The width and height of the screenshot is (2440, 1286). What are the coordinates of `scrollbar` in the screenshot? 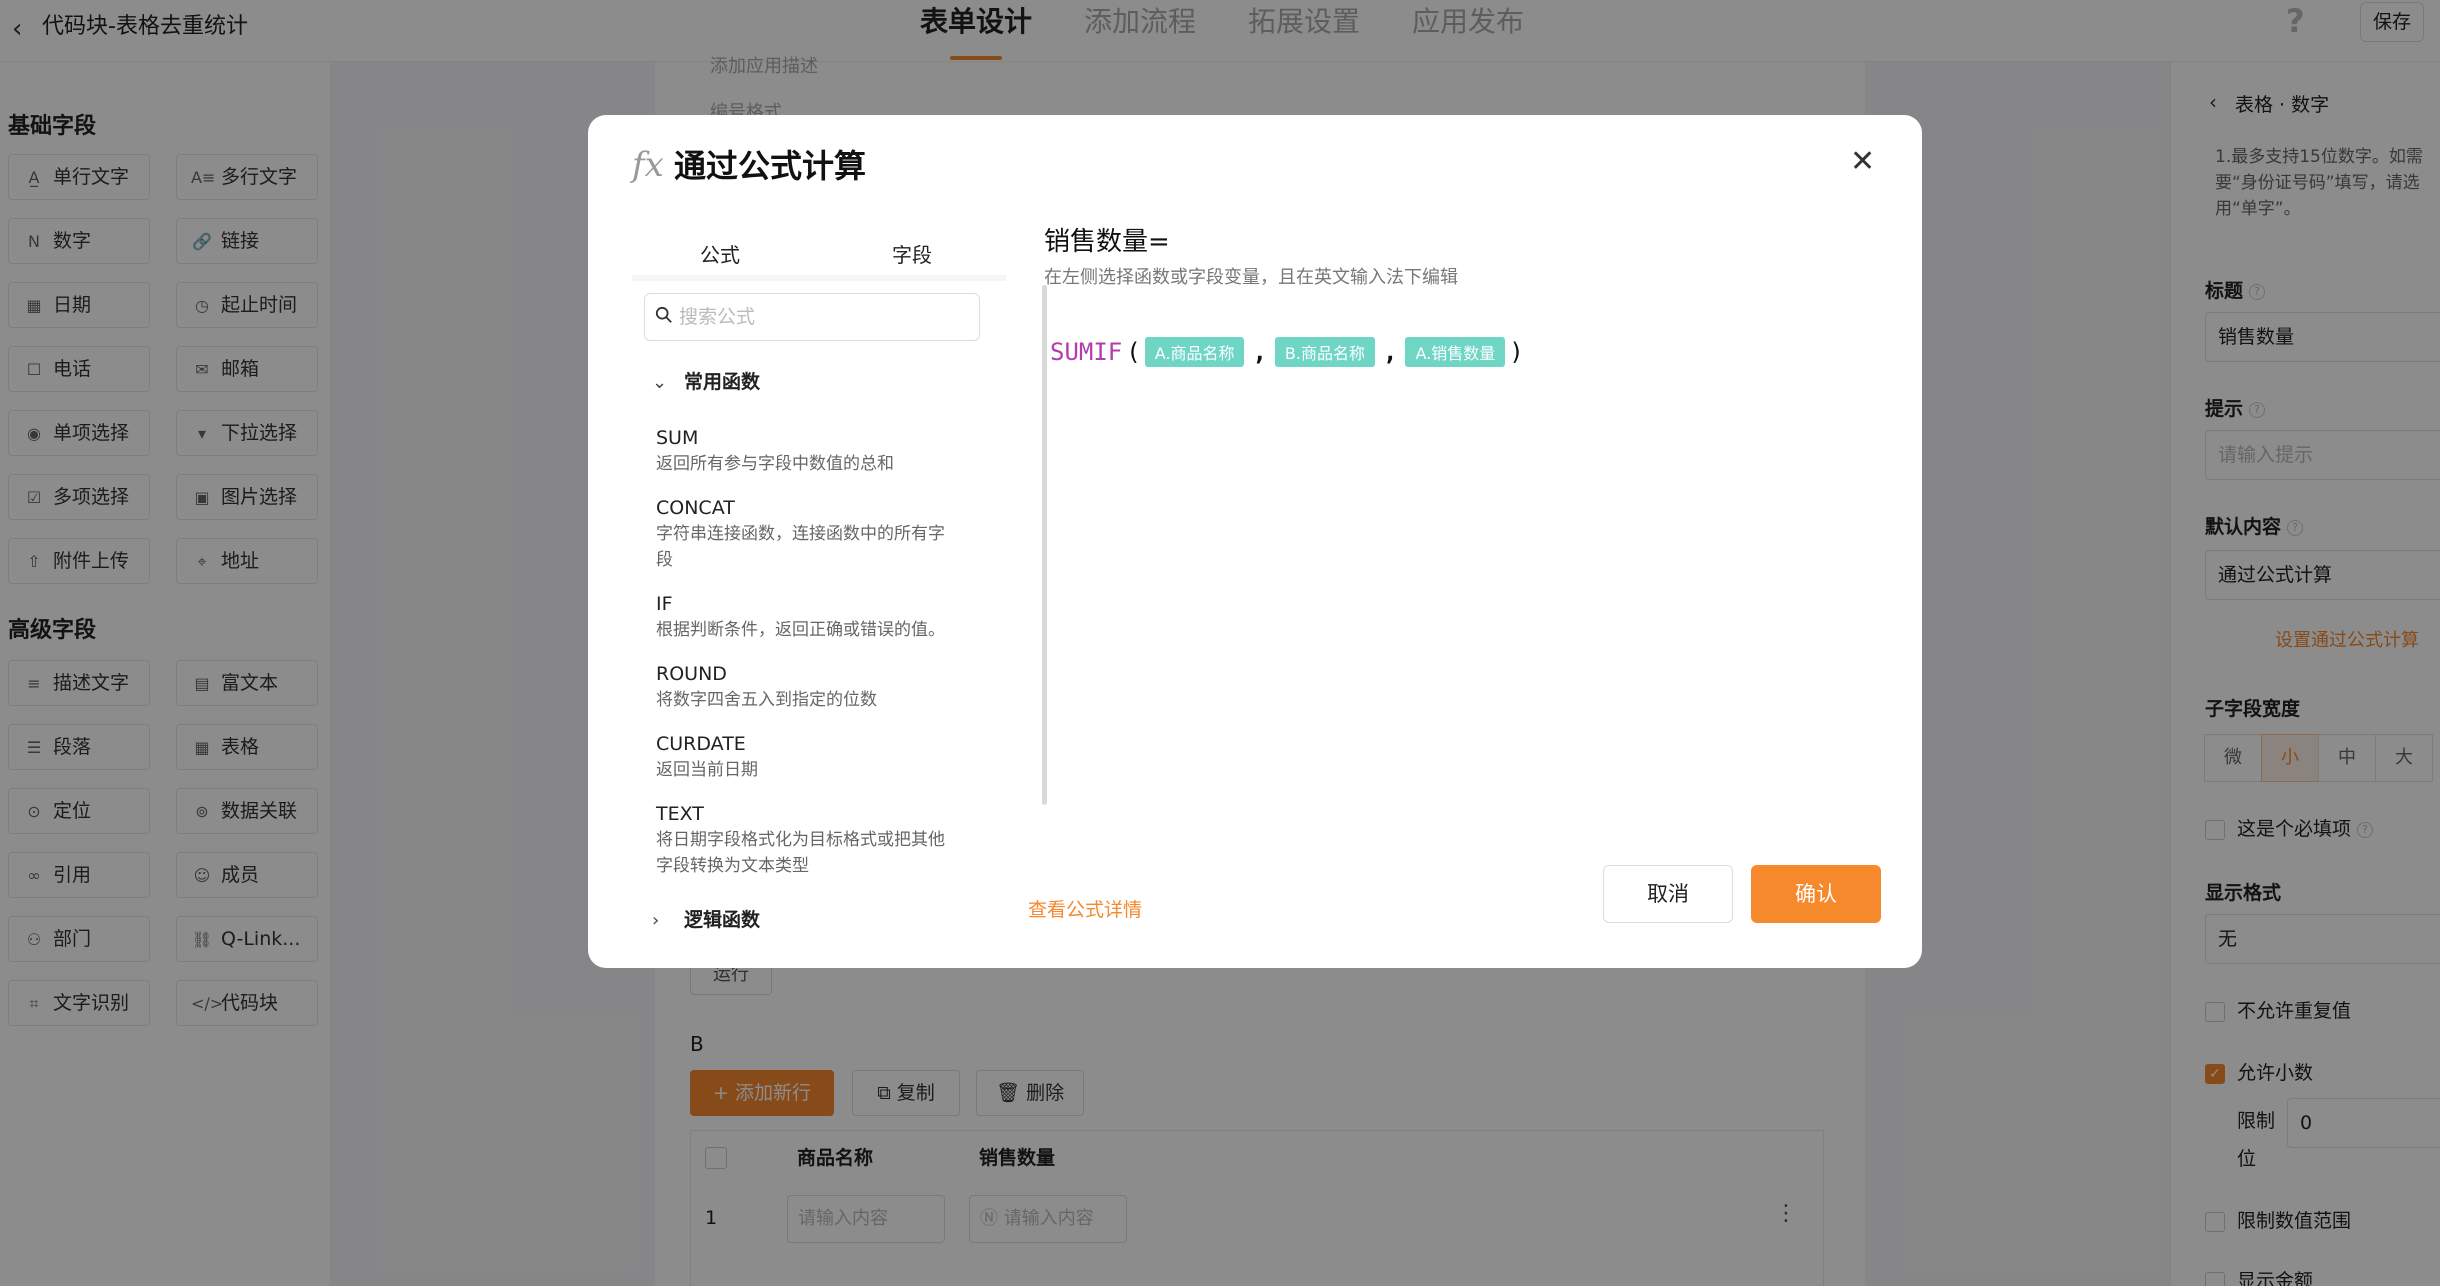 It's located at (1044, 545).